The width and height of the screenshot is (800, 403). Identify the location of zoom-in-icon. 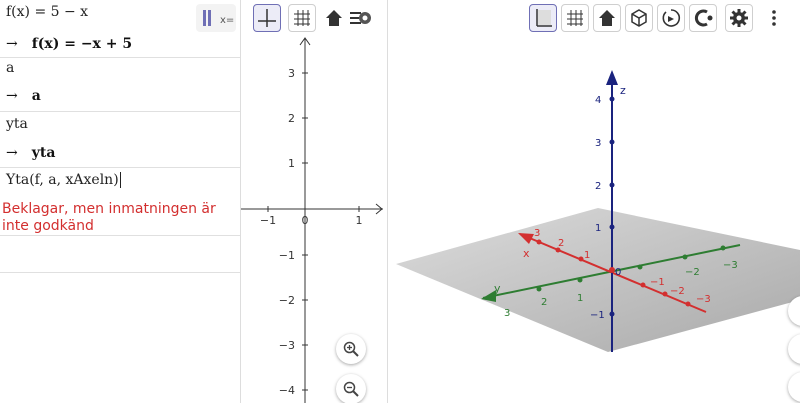
(351, 349).